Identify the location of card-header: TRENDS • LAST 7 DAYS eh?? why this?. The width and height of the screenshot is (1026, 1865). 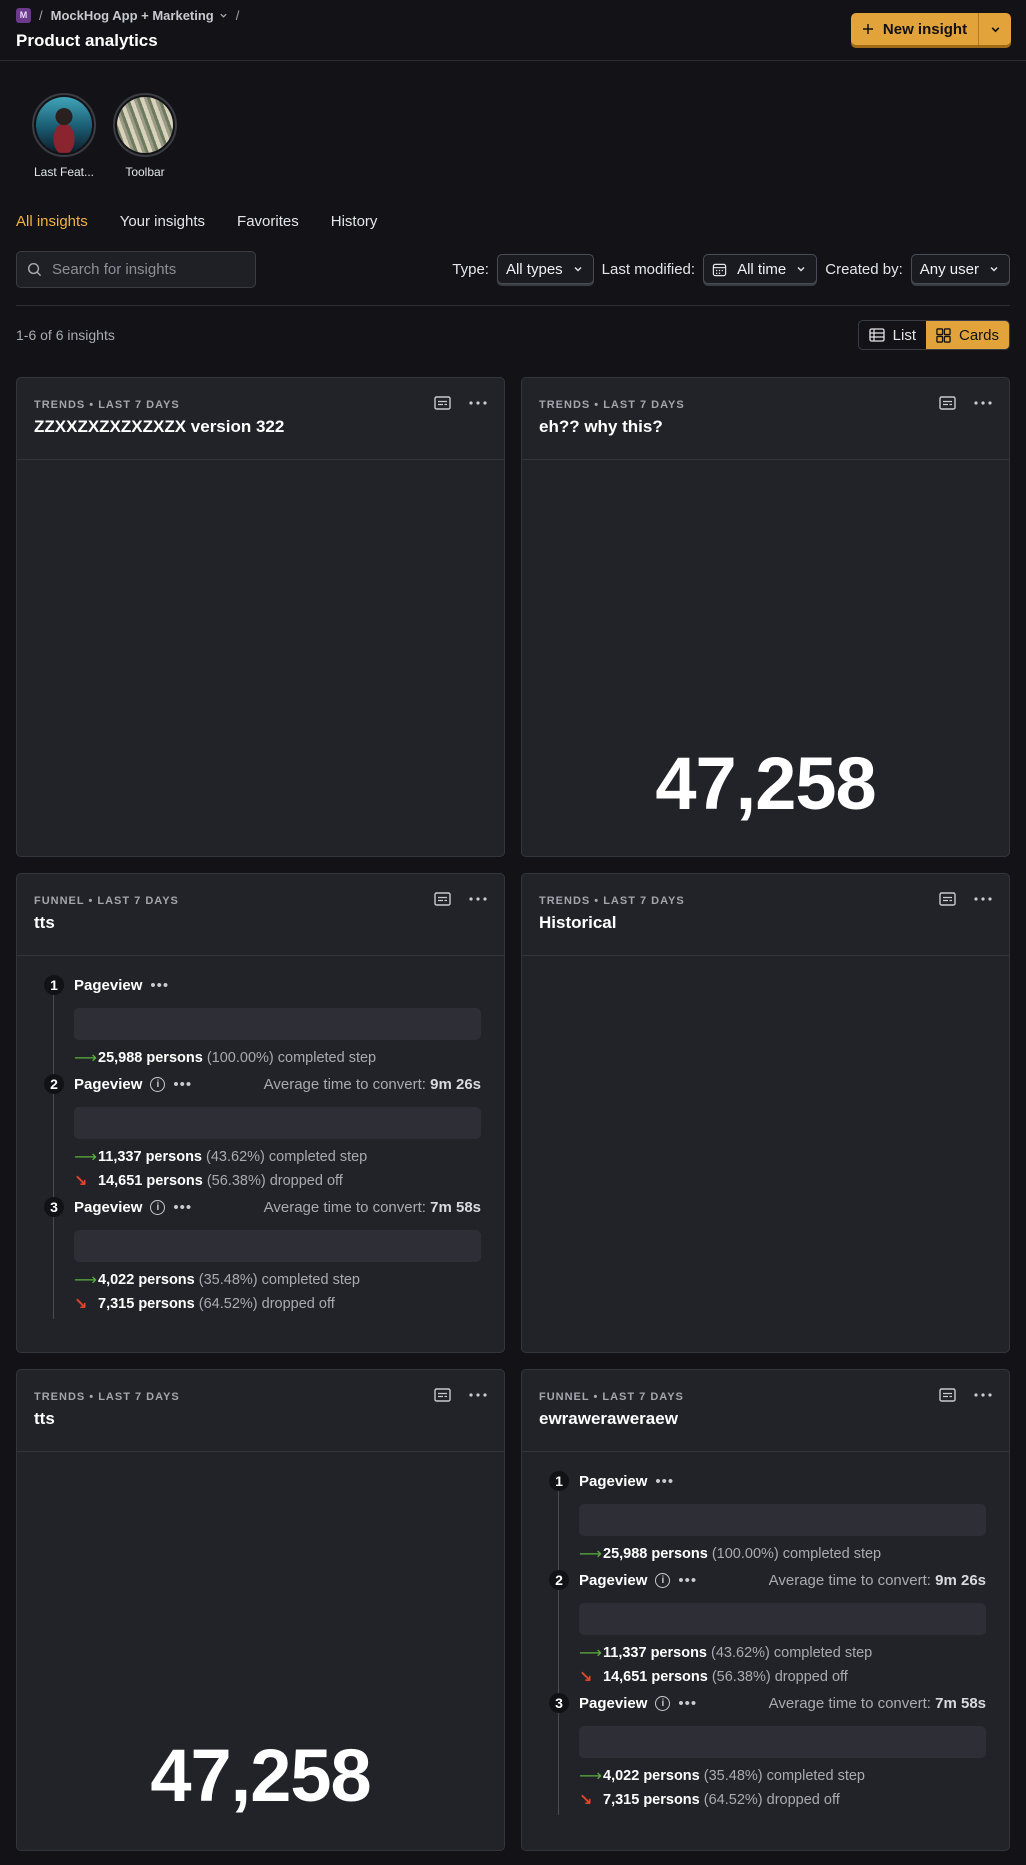
(765, 419).